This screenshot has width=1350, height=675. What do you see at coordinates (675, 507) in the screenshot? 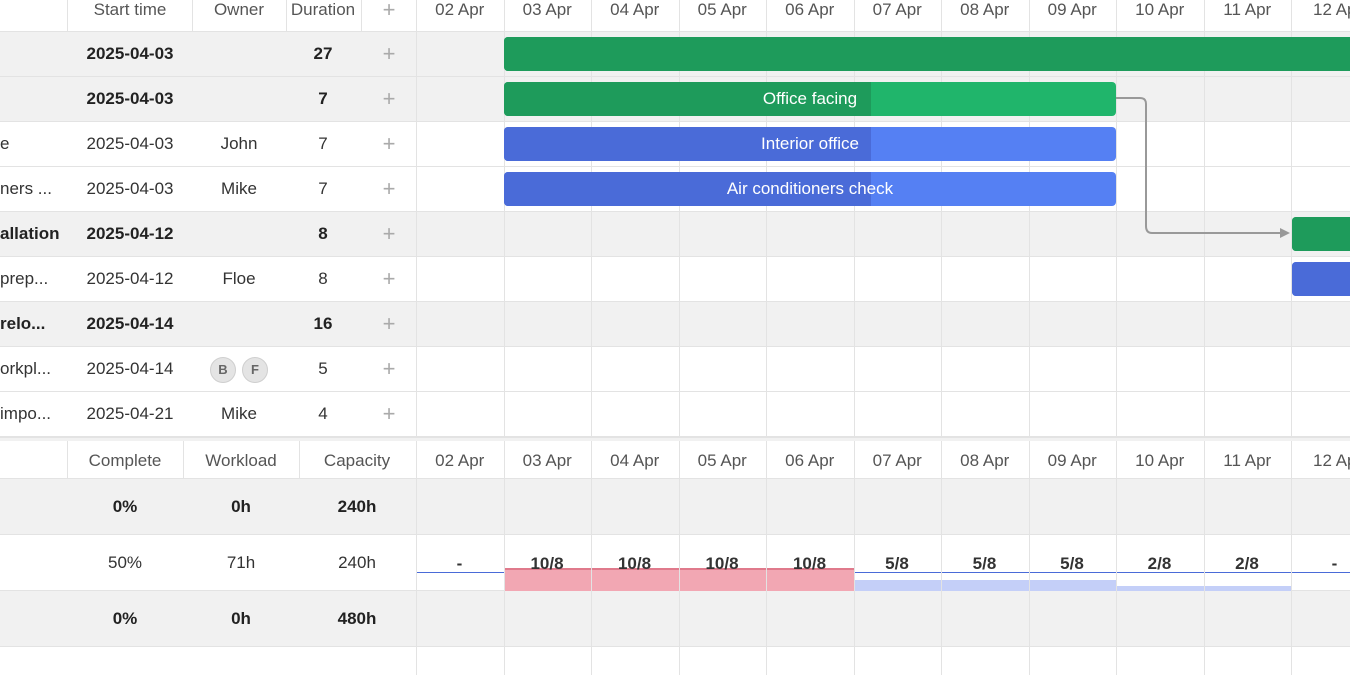
I see `resource-row: 0% 0h 240h` at bounding box center [675, 507].